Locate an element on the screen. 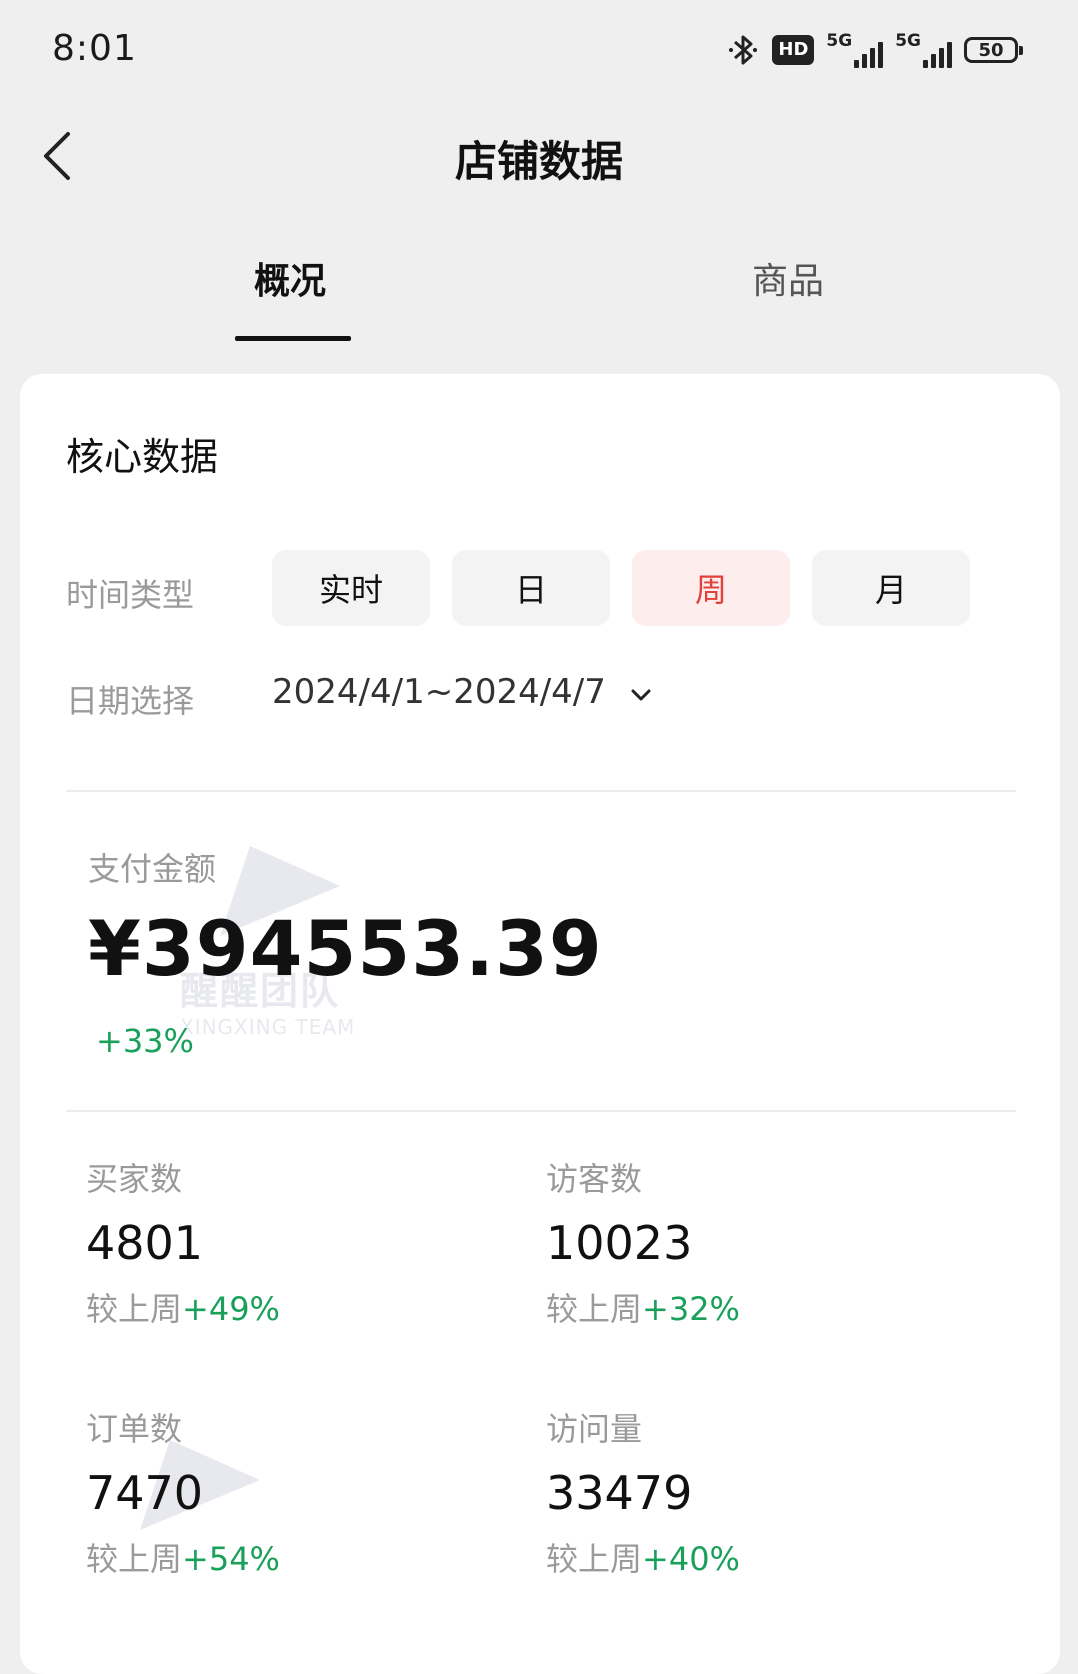 The width and height of the screenshot is (1078, 1674). payment-change: +33% is located at coordinates (145, 1041).